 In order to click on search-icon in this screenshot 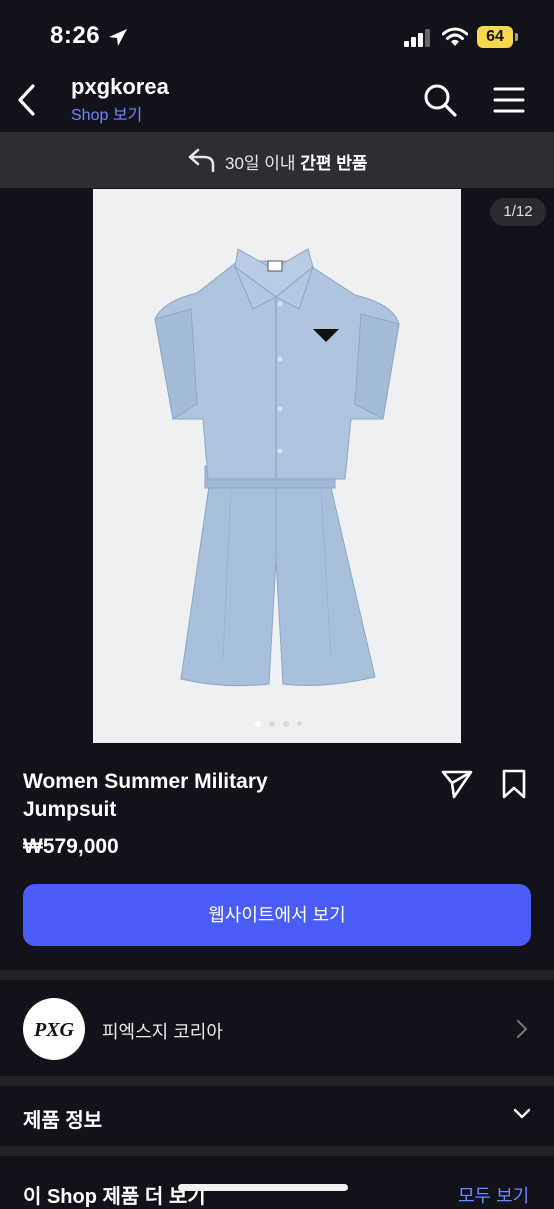, I will do `click(440, 100)`.